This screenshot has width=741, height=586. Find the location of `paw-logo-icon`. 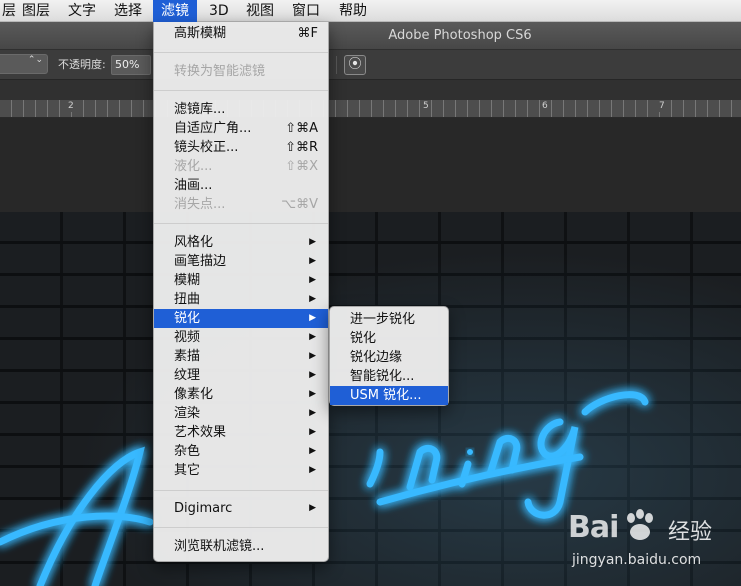

paw-logo-icon is located at coordinates (640, 524).